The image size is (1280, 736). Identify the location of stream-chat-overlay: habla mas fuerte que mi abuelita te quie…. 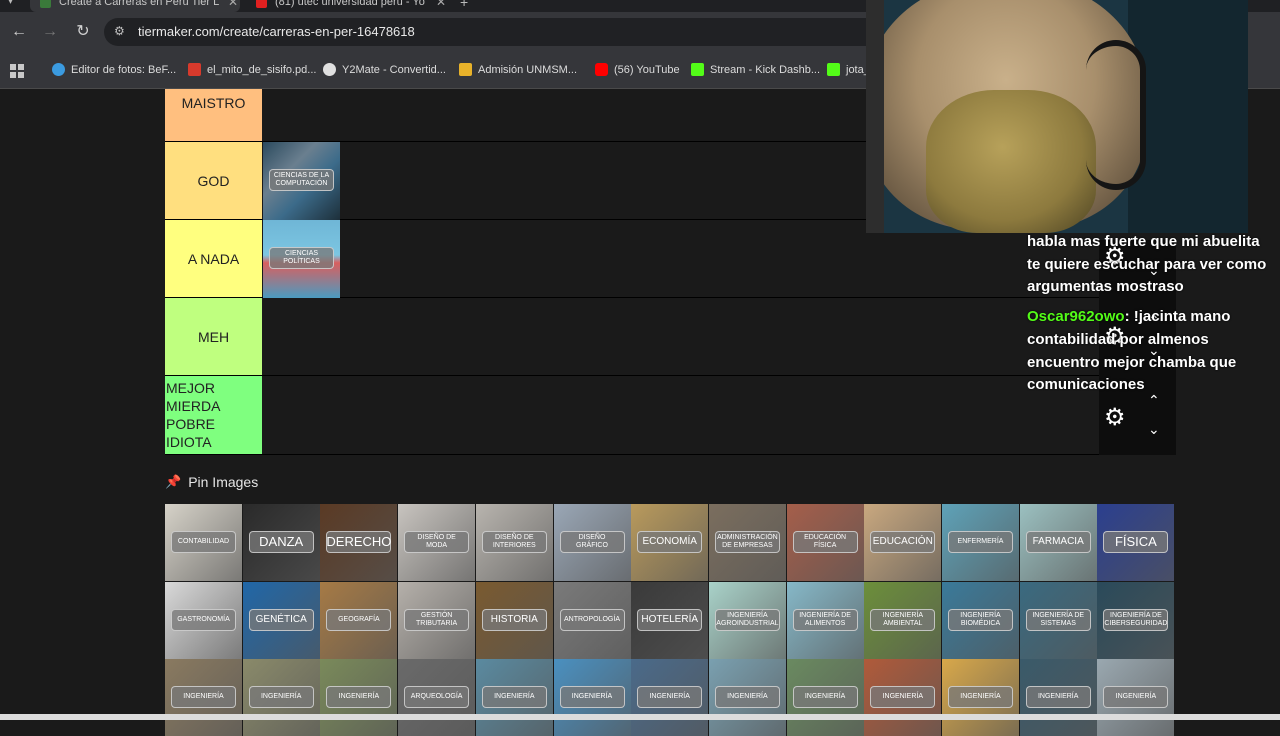
(1147, 317).